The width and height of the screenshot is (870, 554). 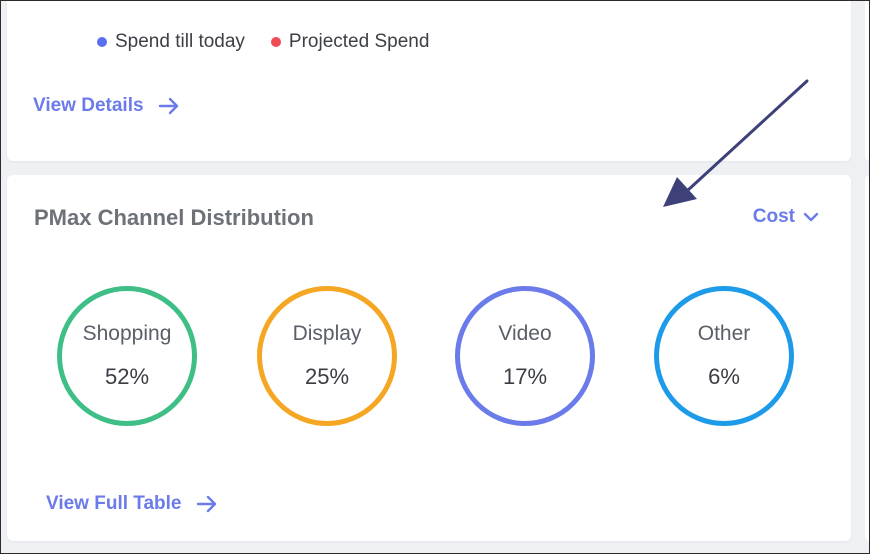 I want to click on spend-legend: Spend till today Projected Spend, so click(x=263, y=42).